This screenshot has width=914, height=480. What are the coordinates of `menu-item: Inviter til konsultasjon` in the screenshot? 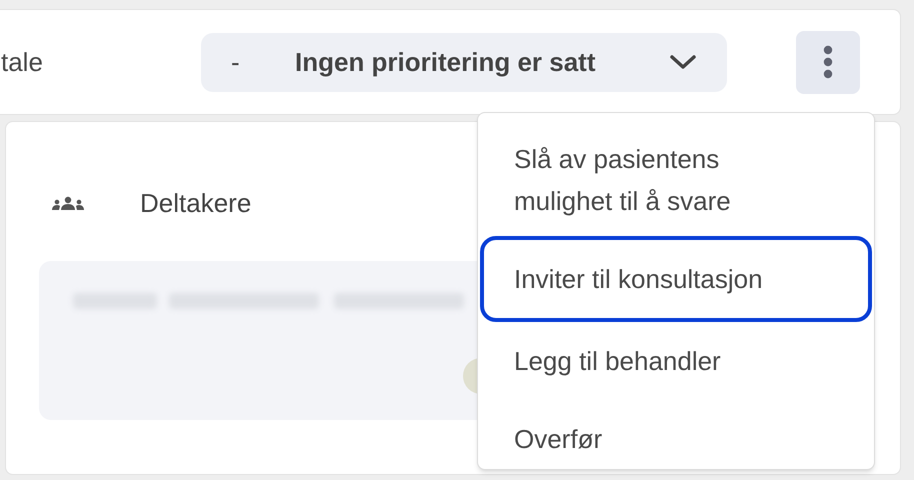 It's located at (676, 279).